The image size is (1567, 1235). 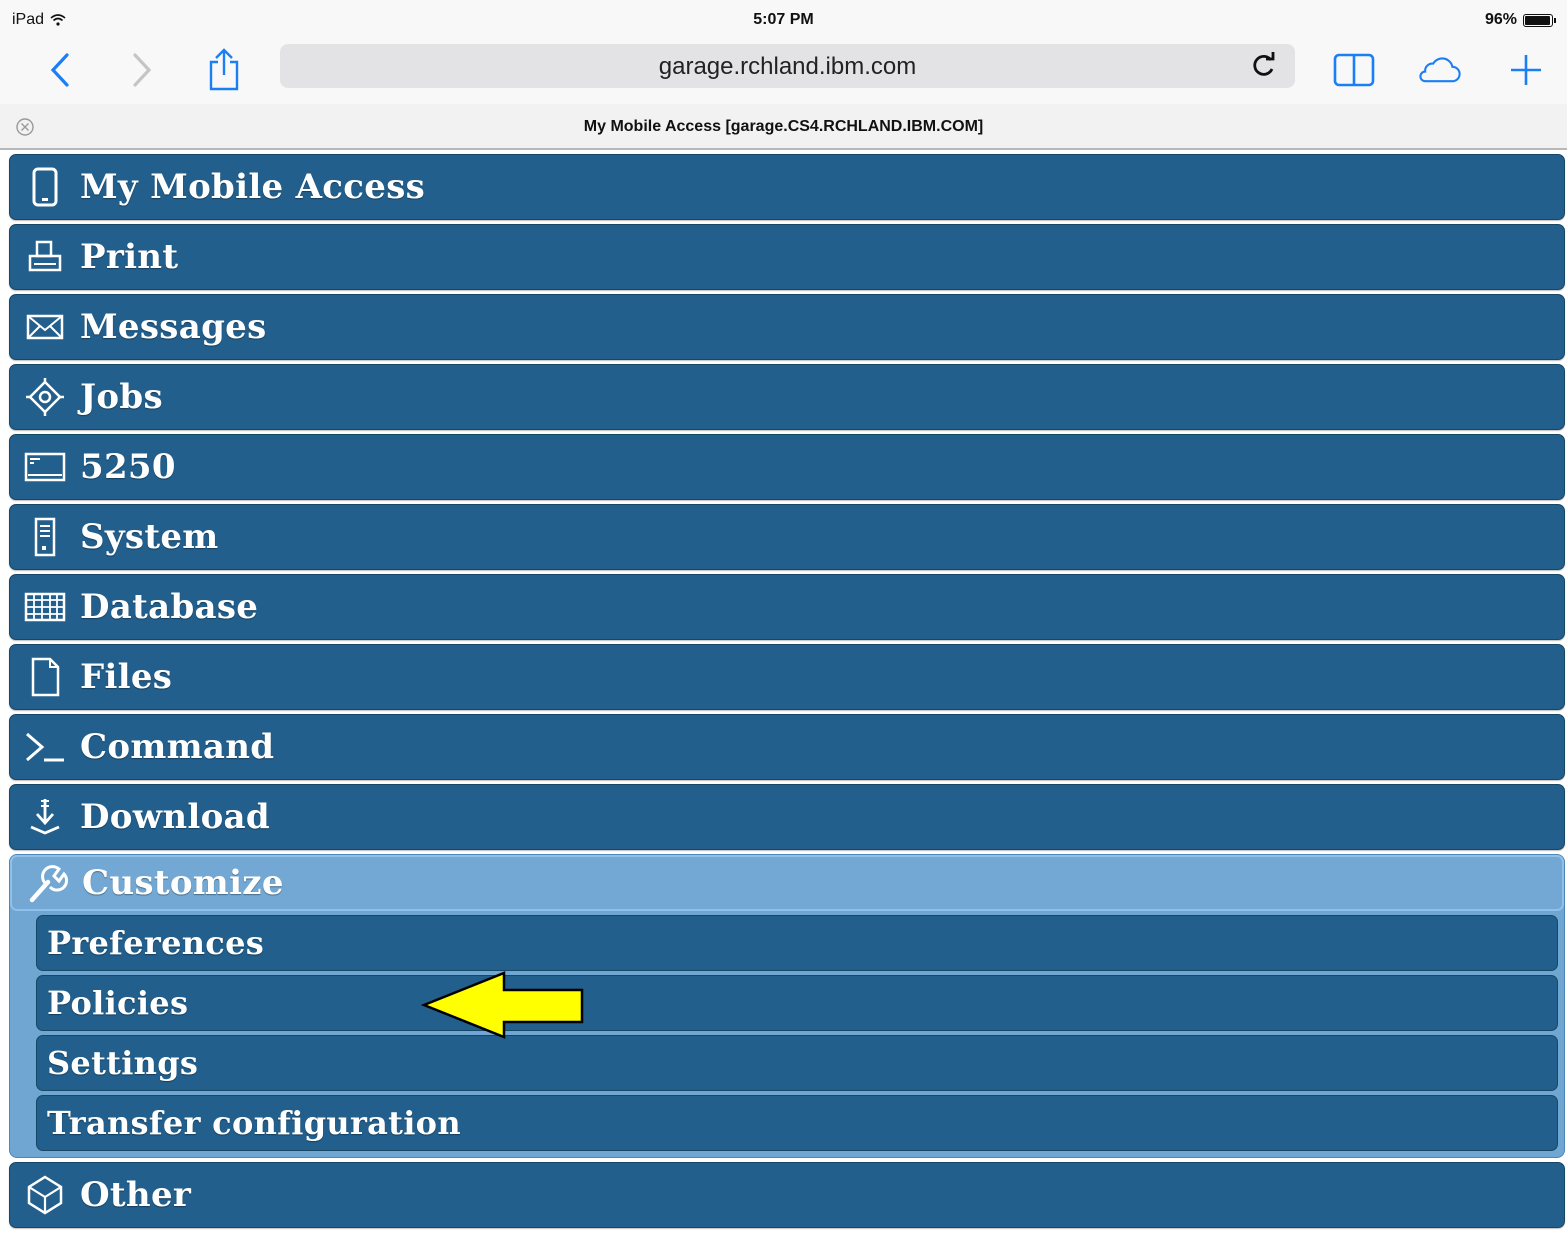 What do you see at coordinates (173, 327) in the screenshot?
I see `menu-item-label: Messages` at bounding box center [173, 327].